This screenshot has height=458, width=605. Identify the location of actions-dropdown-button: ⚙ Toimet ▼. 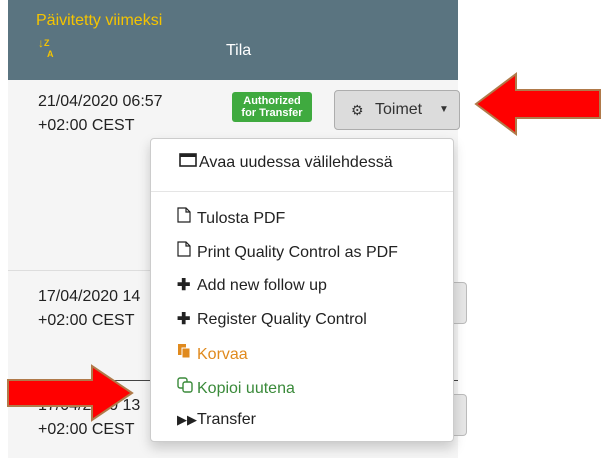
(397, 110).